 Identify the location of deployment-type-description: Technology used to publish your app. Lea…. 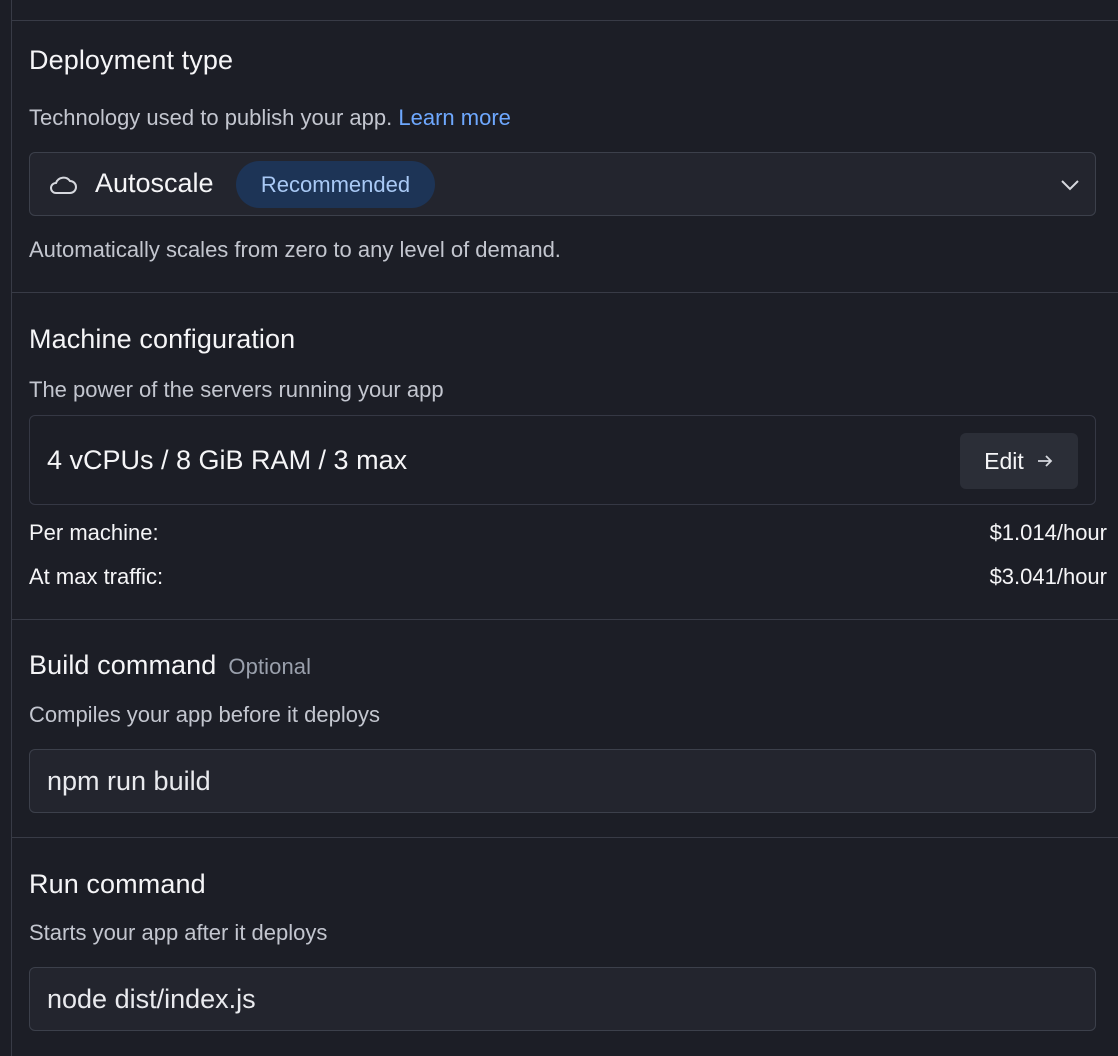
(270, 118).